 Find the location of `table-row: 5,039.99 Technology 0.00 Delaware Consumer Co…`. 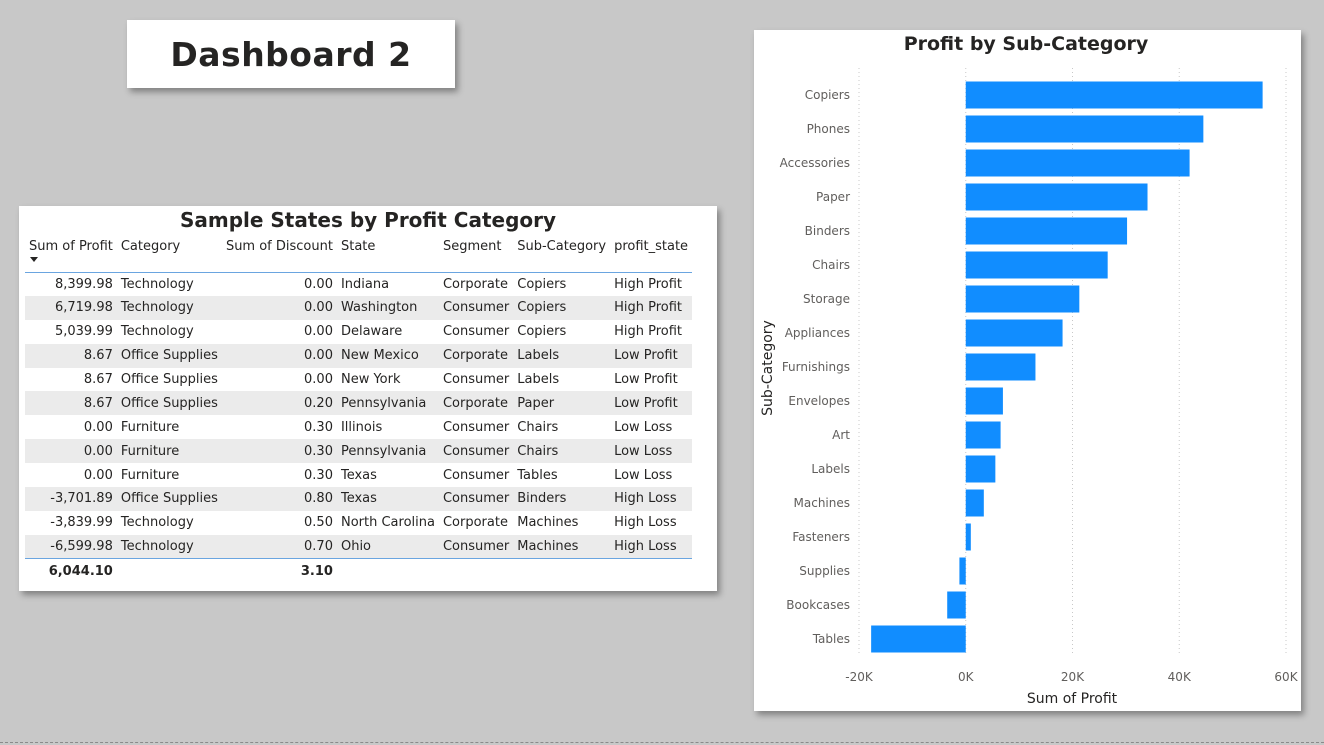

table-row: 5,039.99 Technology 0.00 Delaware Consumer Co… is located at coordinates (358, 332).